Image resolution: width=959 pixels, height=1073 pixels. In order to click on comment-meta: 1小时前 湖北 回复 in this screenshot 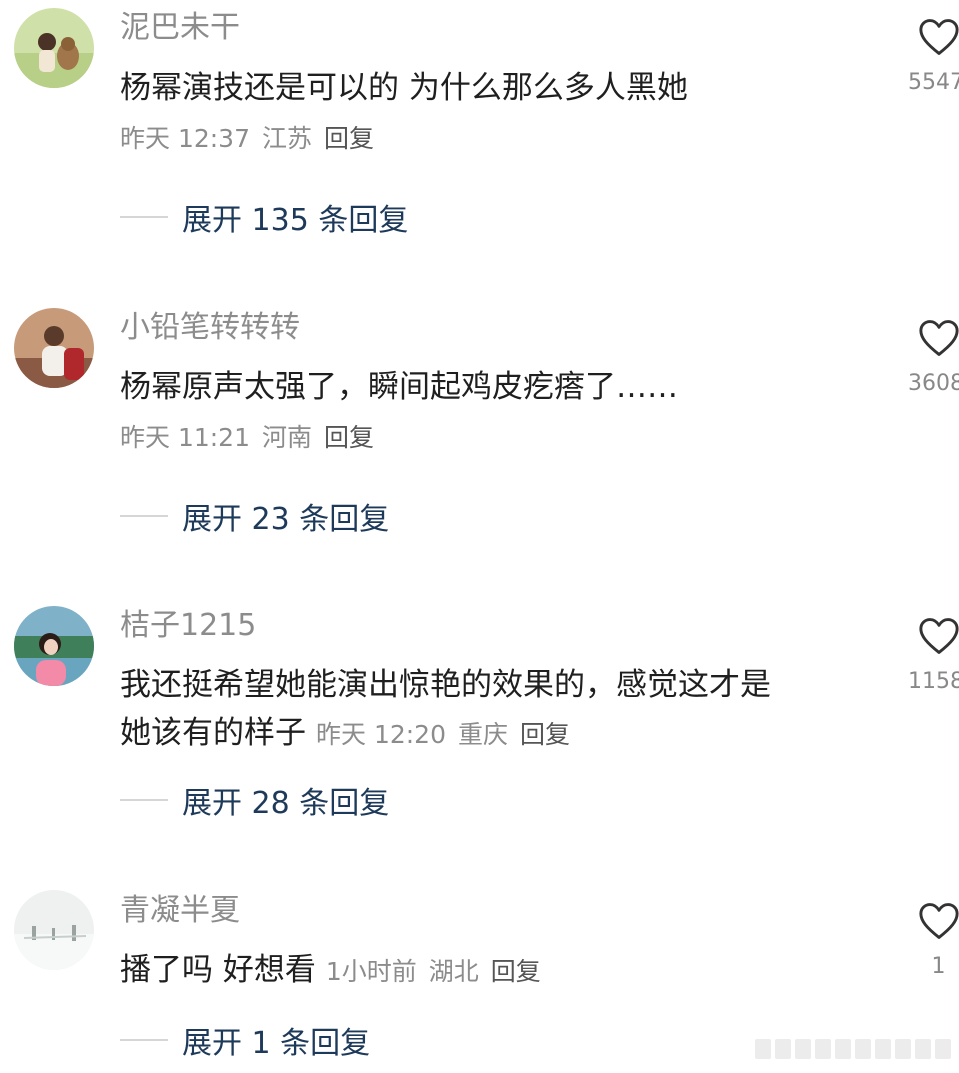, I will do `click(439, 971)`.